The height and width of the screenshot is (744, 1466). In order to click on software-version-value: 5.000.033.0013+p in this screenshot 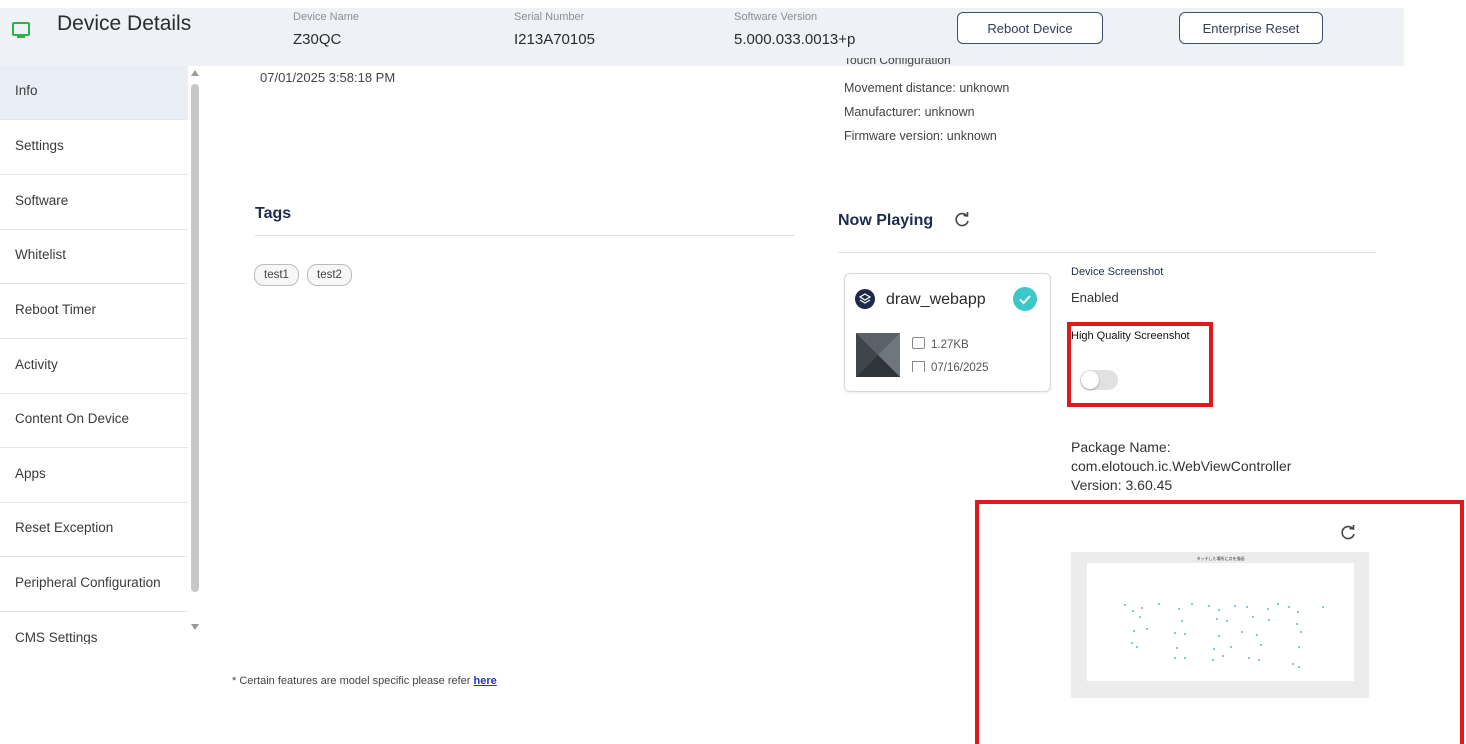, I will do `click(795, 39)`.